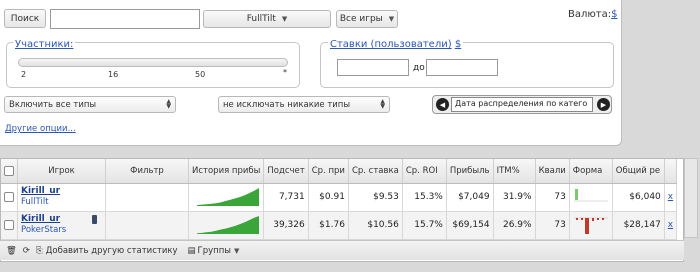 The width and height of the screenshot is (700, 272). Describe the element at coordinates (424, 171) in the screenshot. I see `header-roi: Ср. ROI` at that location.